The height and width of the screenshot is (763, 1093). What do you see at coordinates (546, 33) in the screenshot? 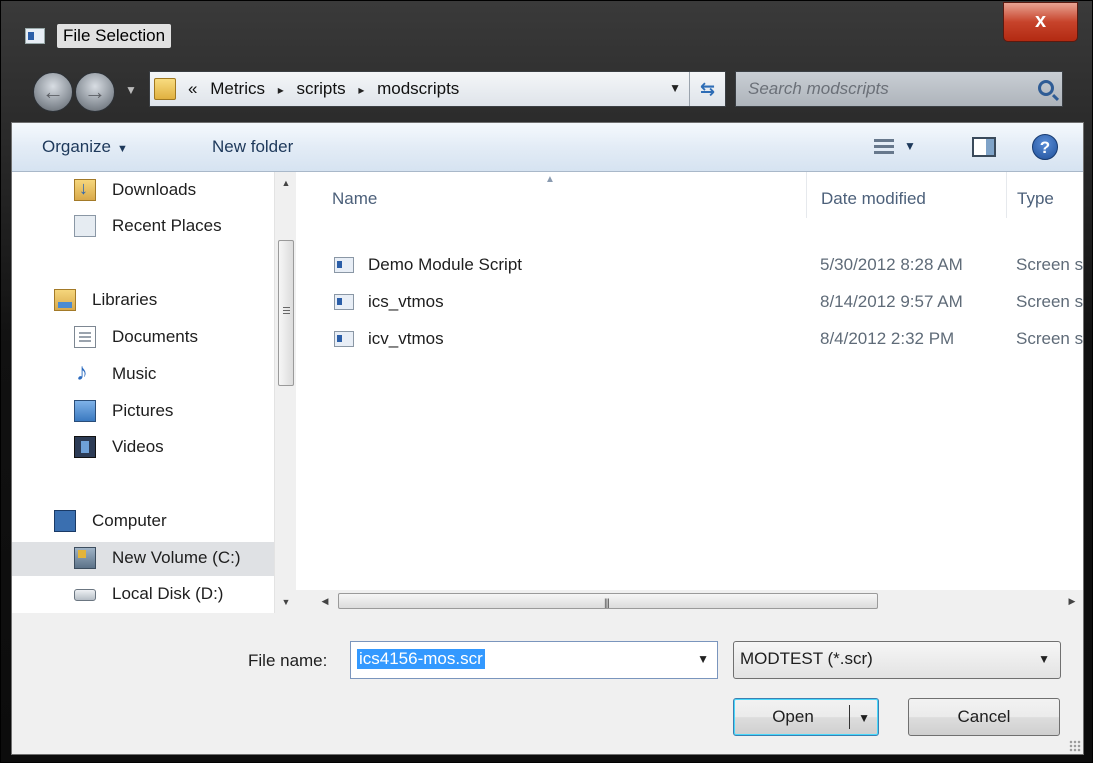
I see `title-bar: File Selection x` at bounding box center [546, 33].